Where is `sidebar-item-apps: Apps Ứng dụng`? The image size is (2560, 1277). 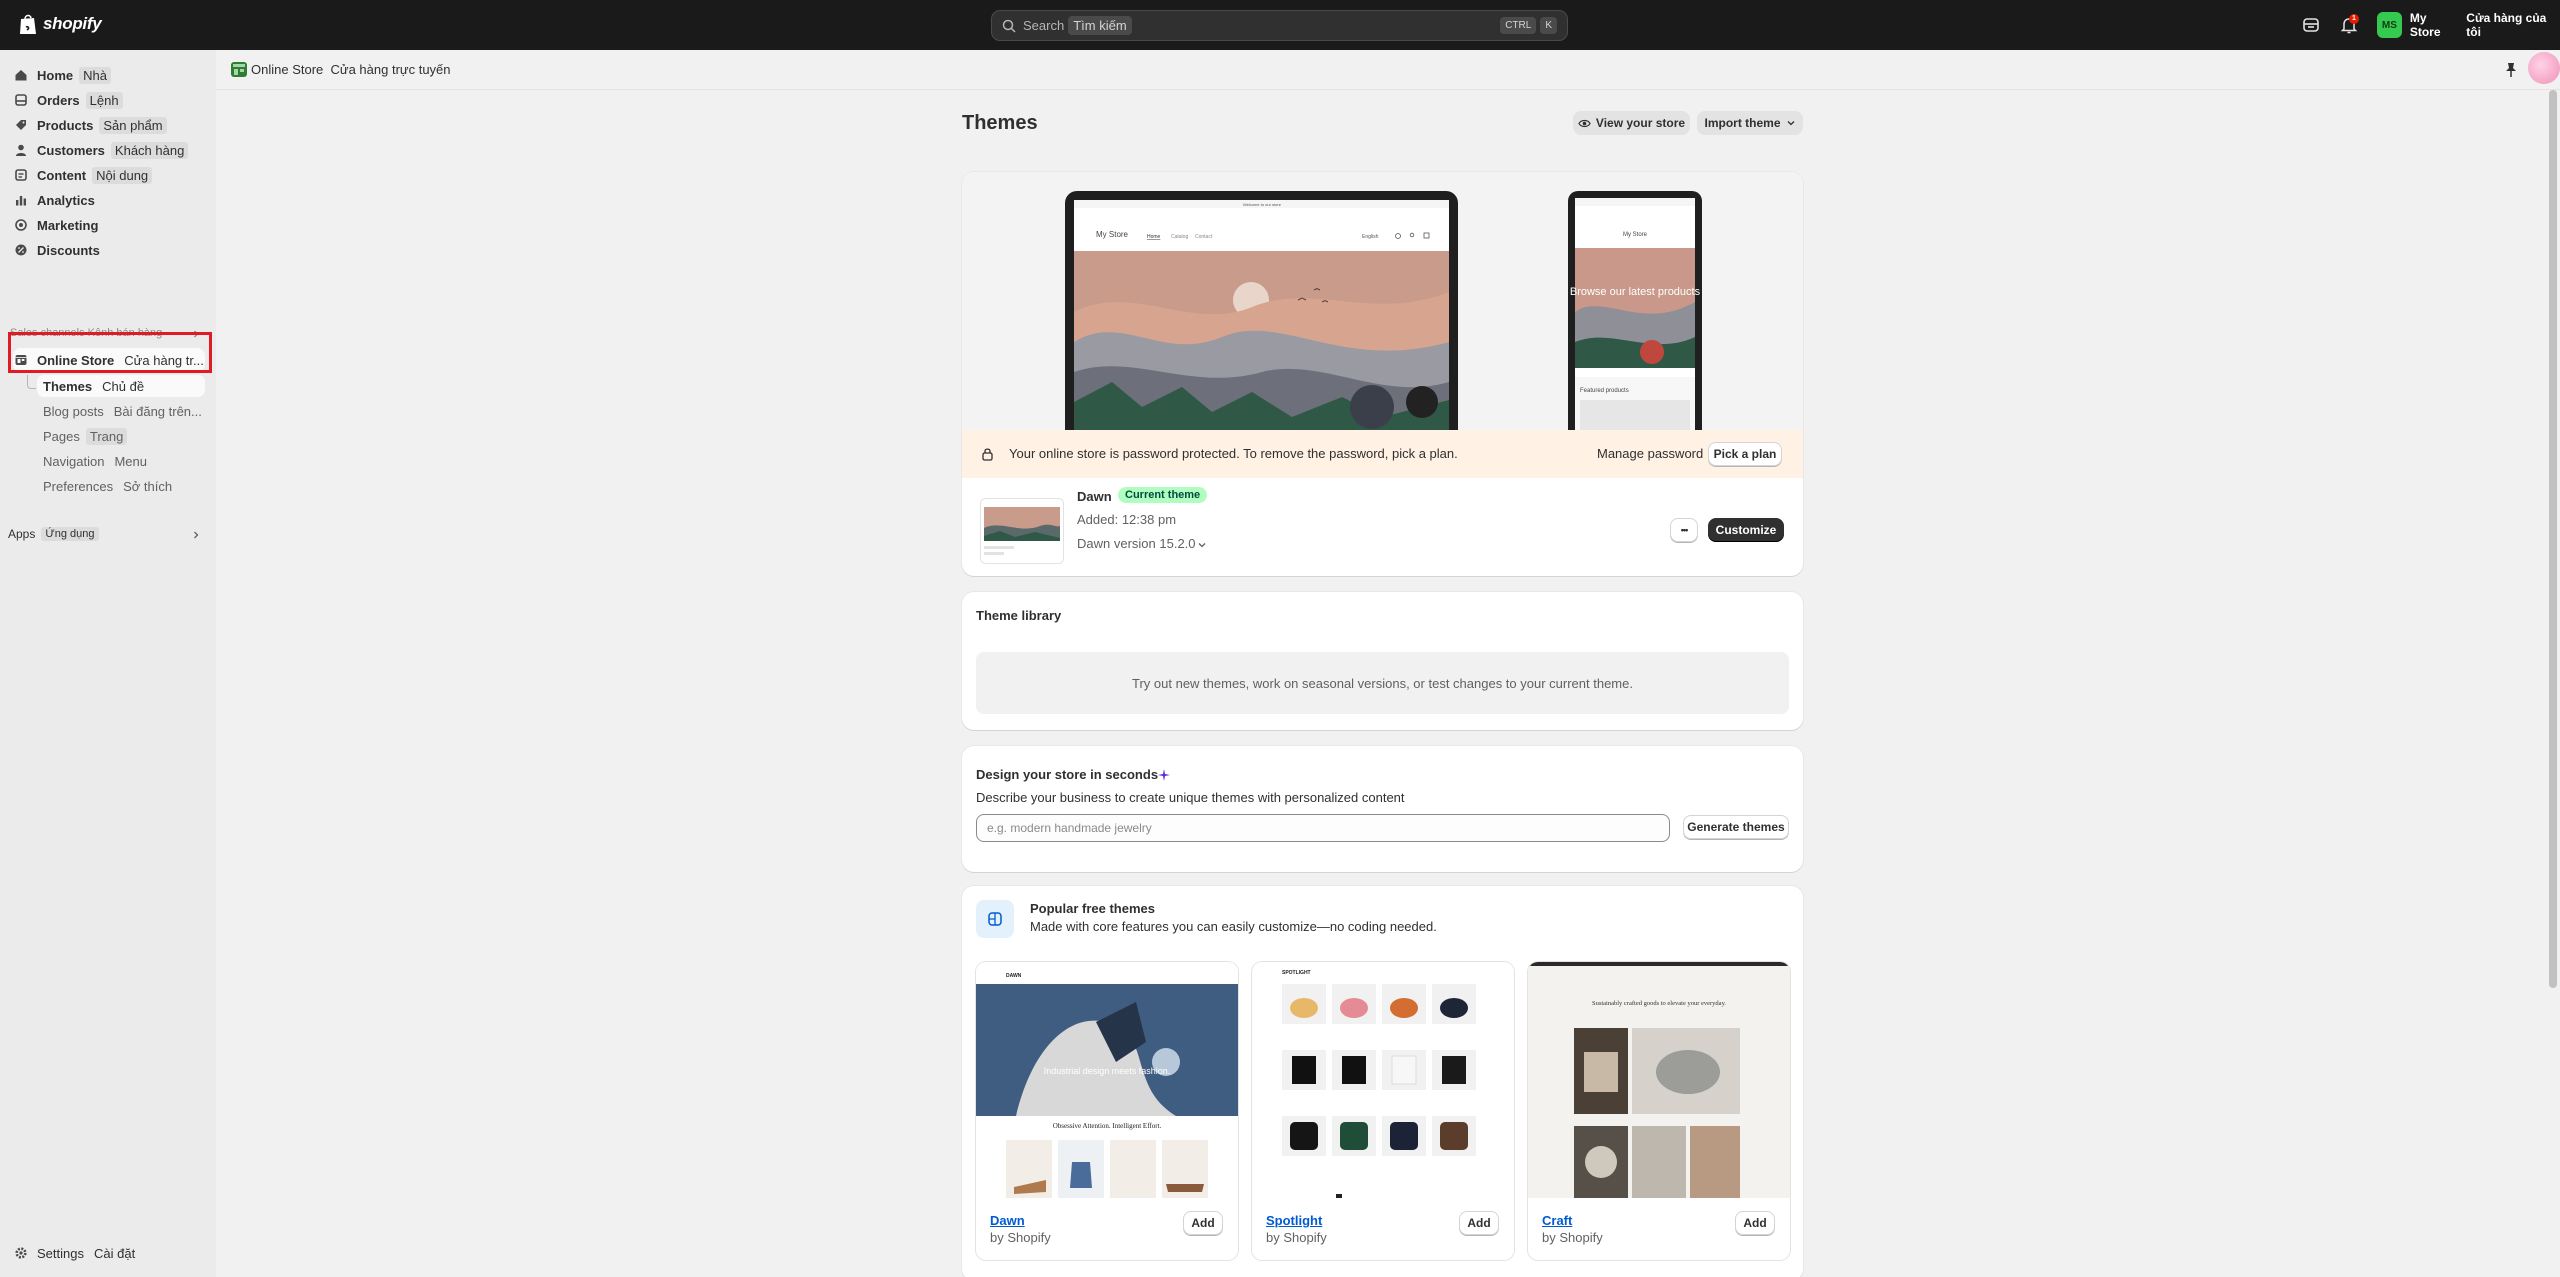
sidebar-item-apps: Apps Ứng dụng is located at coordinates (53, 534).